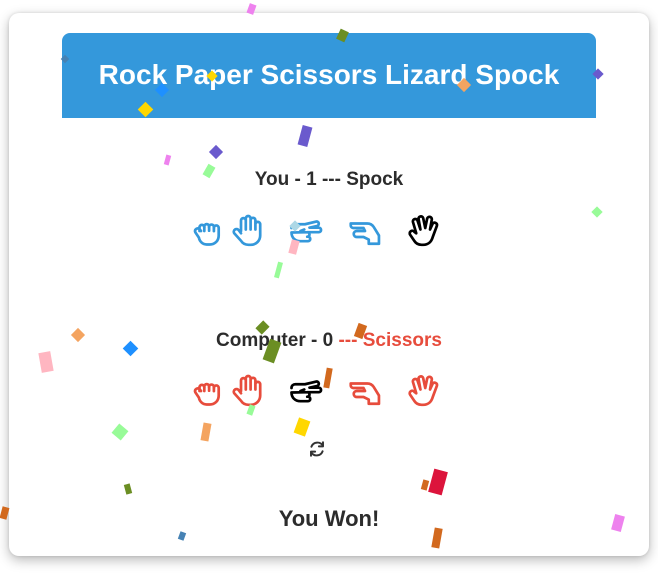 Image resolution: width=658 pixels, height=575 pixels. I want to click on user-score-line: You - 1 --- Spock, so click(329, 179).